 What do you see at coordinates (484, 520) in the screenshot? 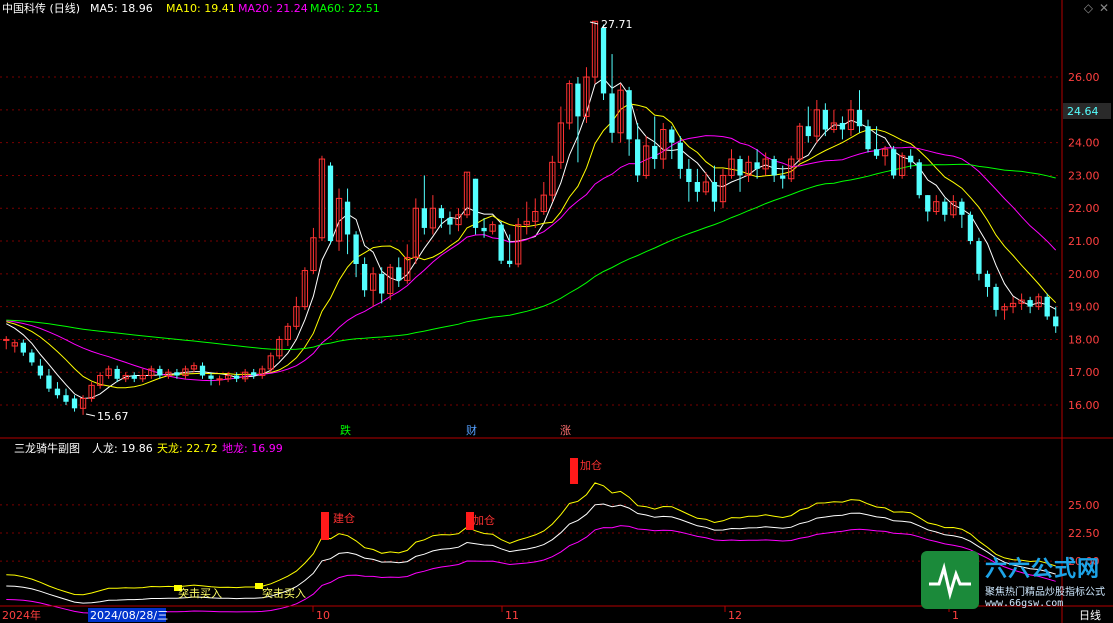
I see `marker-jiacang-1: 加仓` at bounding box center [484, 520].